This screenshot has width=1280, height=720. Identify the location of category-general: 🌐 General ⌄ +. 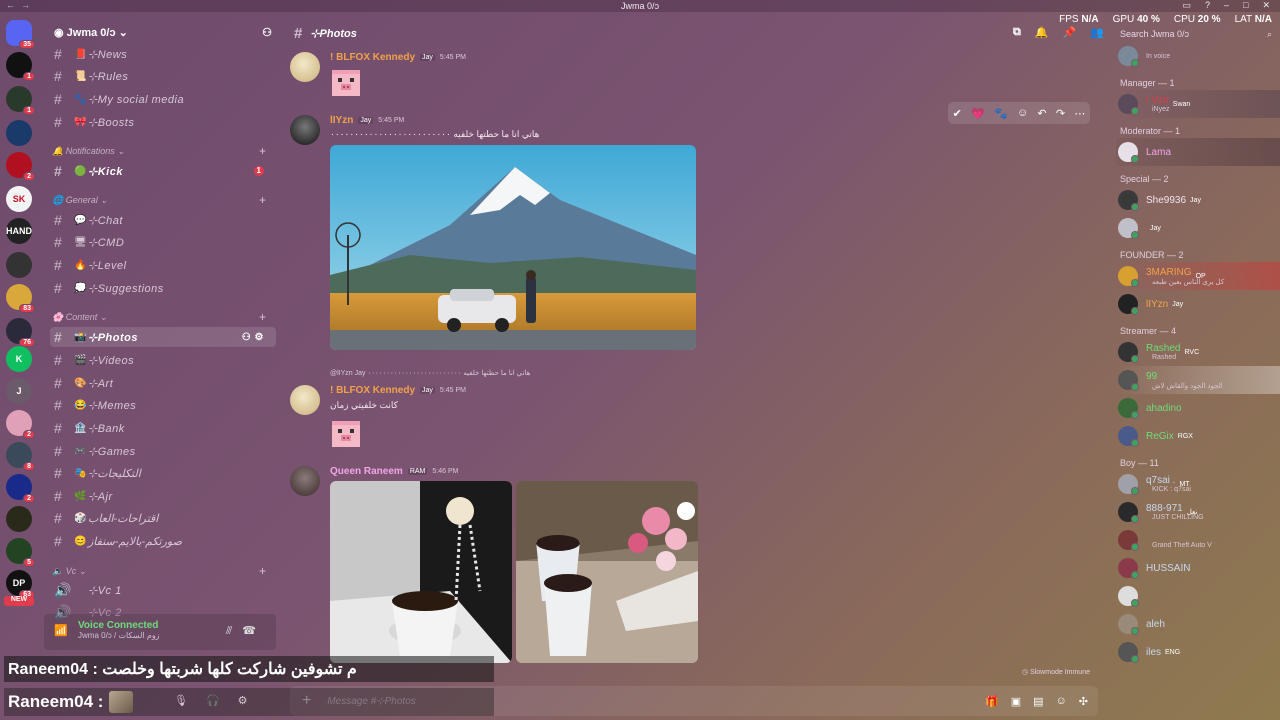
(163, 200).